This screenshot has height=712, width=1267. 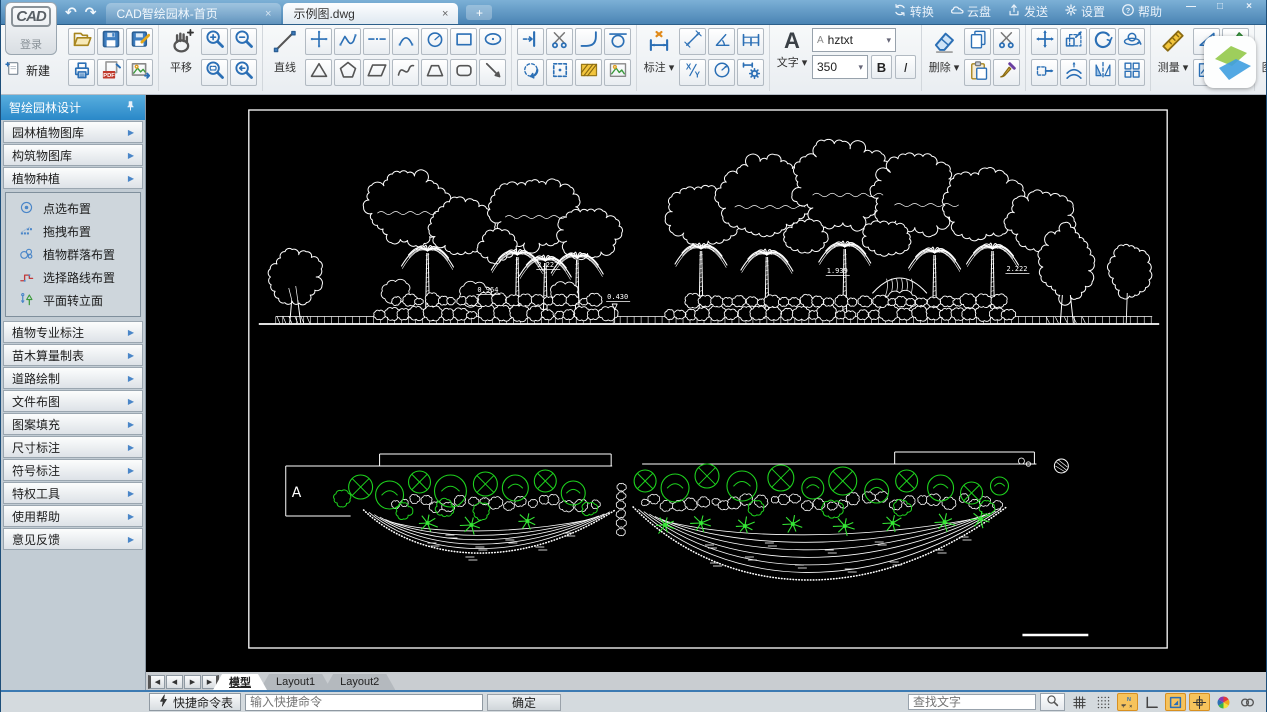 I want to click on tool-fillet-button, so click(x=588, y=41).